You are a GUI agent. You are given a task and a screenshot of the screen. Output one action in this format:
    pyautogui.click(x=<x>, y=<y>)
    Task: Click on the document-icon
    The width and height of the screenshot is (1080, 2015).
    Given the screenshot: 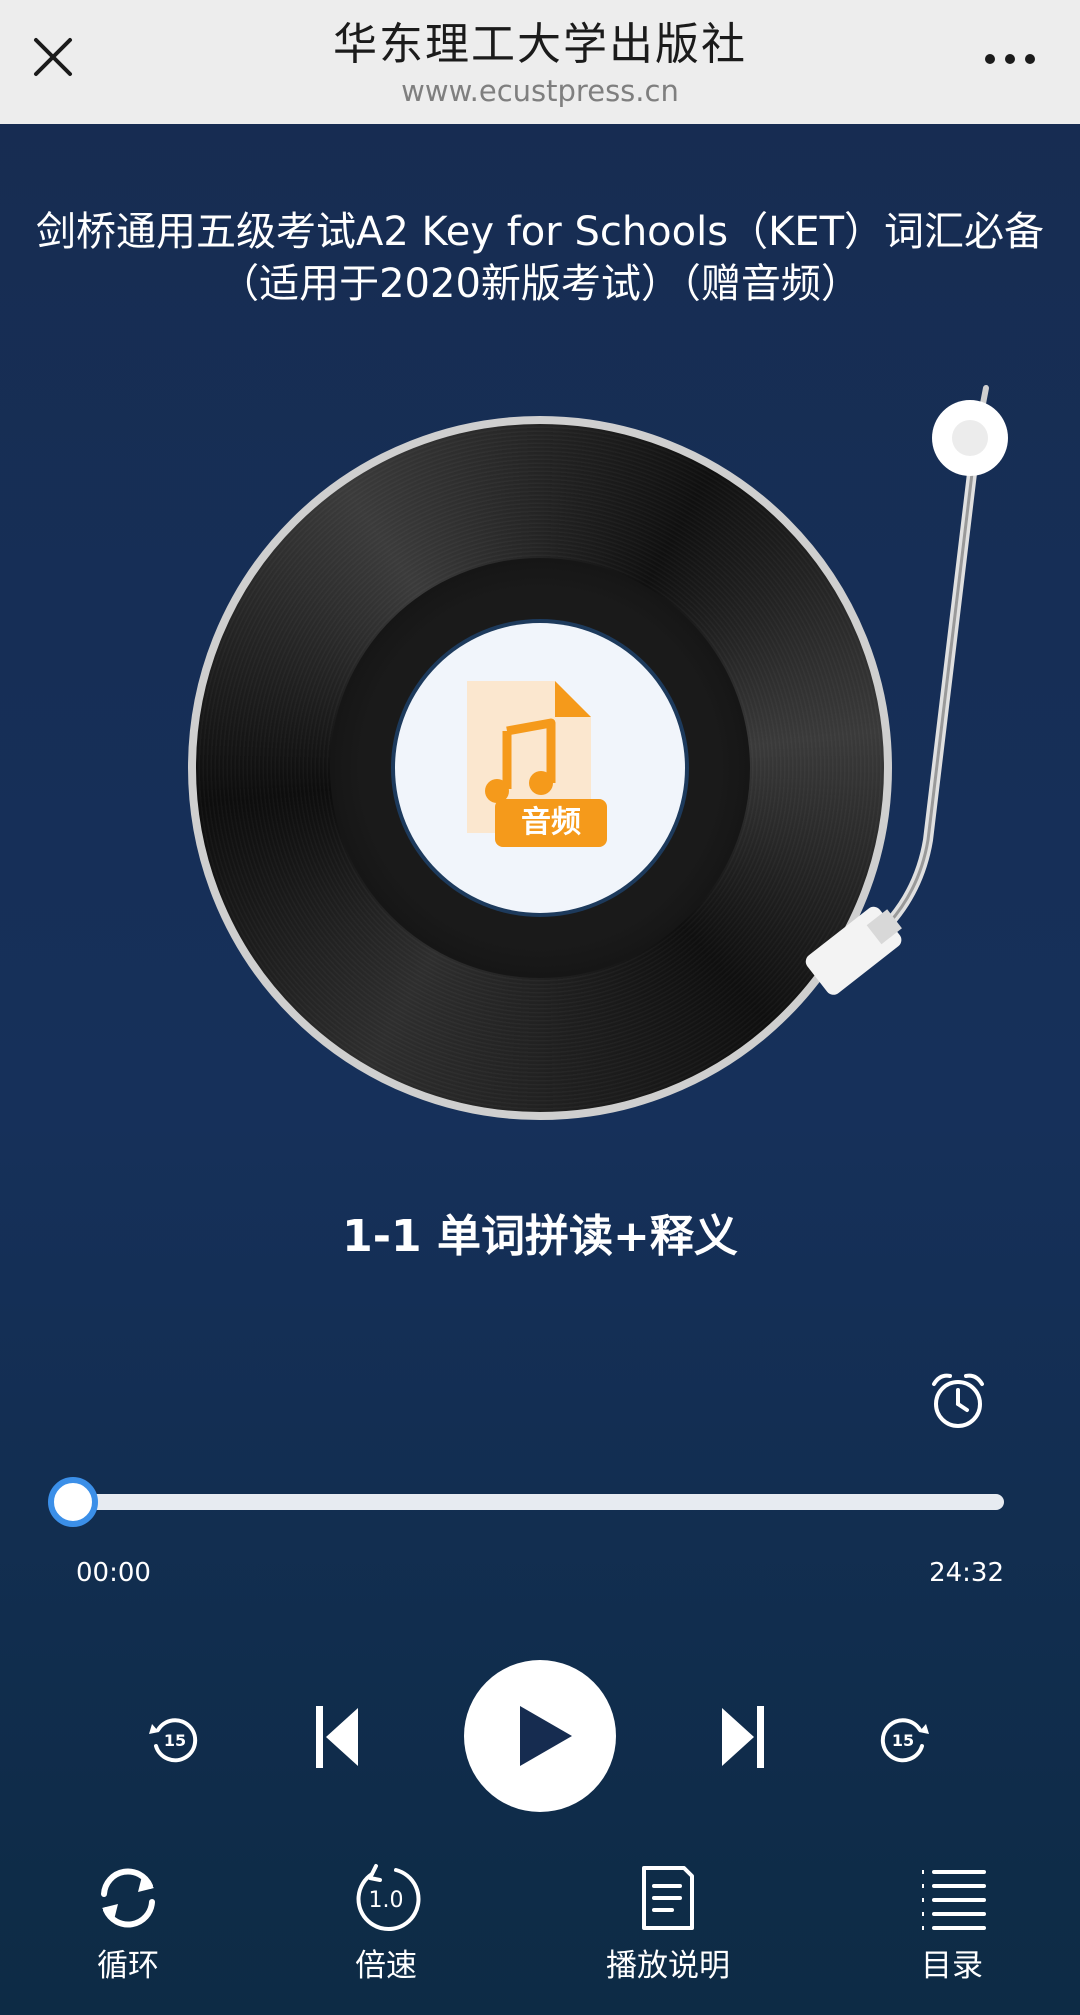 What is the action you would take?
    pyautogui.click(x=668, y=1898)
    